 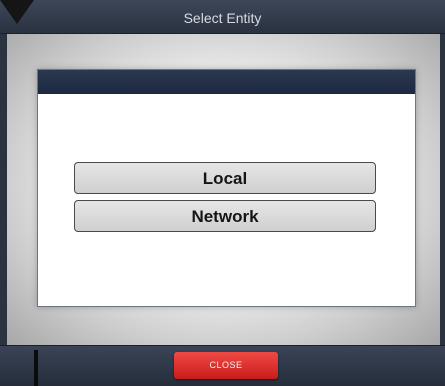 What do you see at coordinates (225, 216) in the screenshot?
I see `network-button: Network` at bounding box center [225, 216].